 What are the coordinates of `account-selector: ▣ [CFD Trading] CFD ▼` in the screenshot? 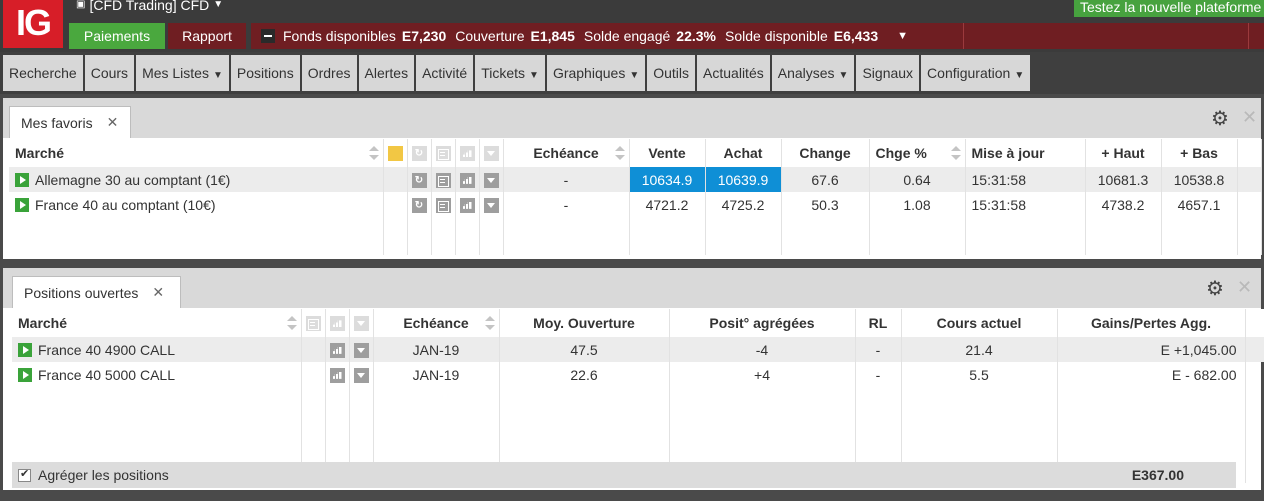 It's located at (149, 7).